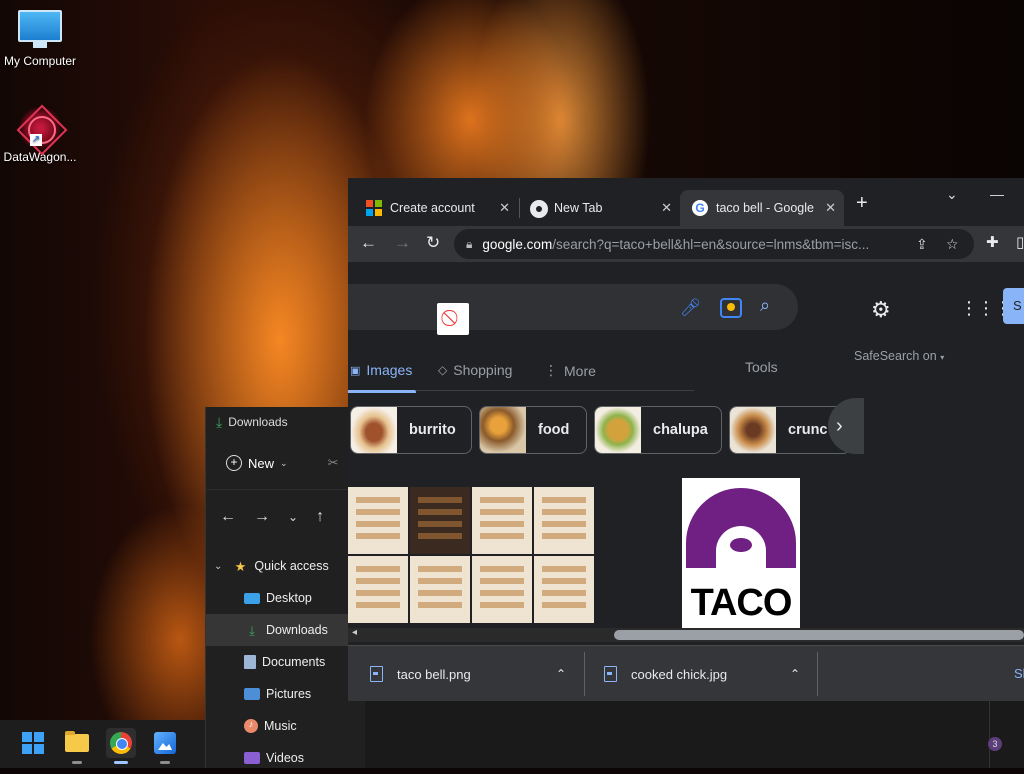 The width and height of the screenshot is (1024, 774). Describe the element at coordinates (584, 674) in the screenshot. I see `divider` at that location.